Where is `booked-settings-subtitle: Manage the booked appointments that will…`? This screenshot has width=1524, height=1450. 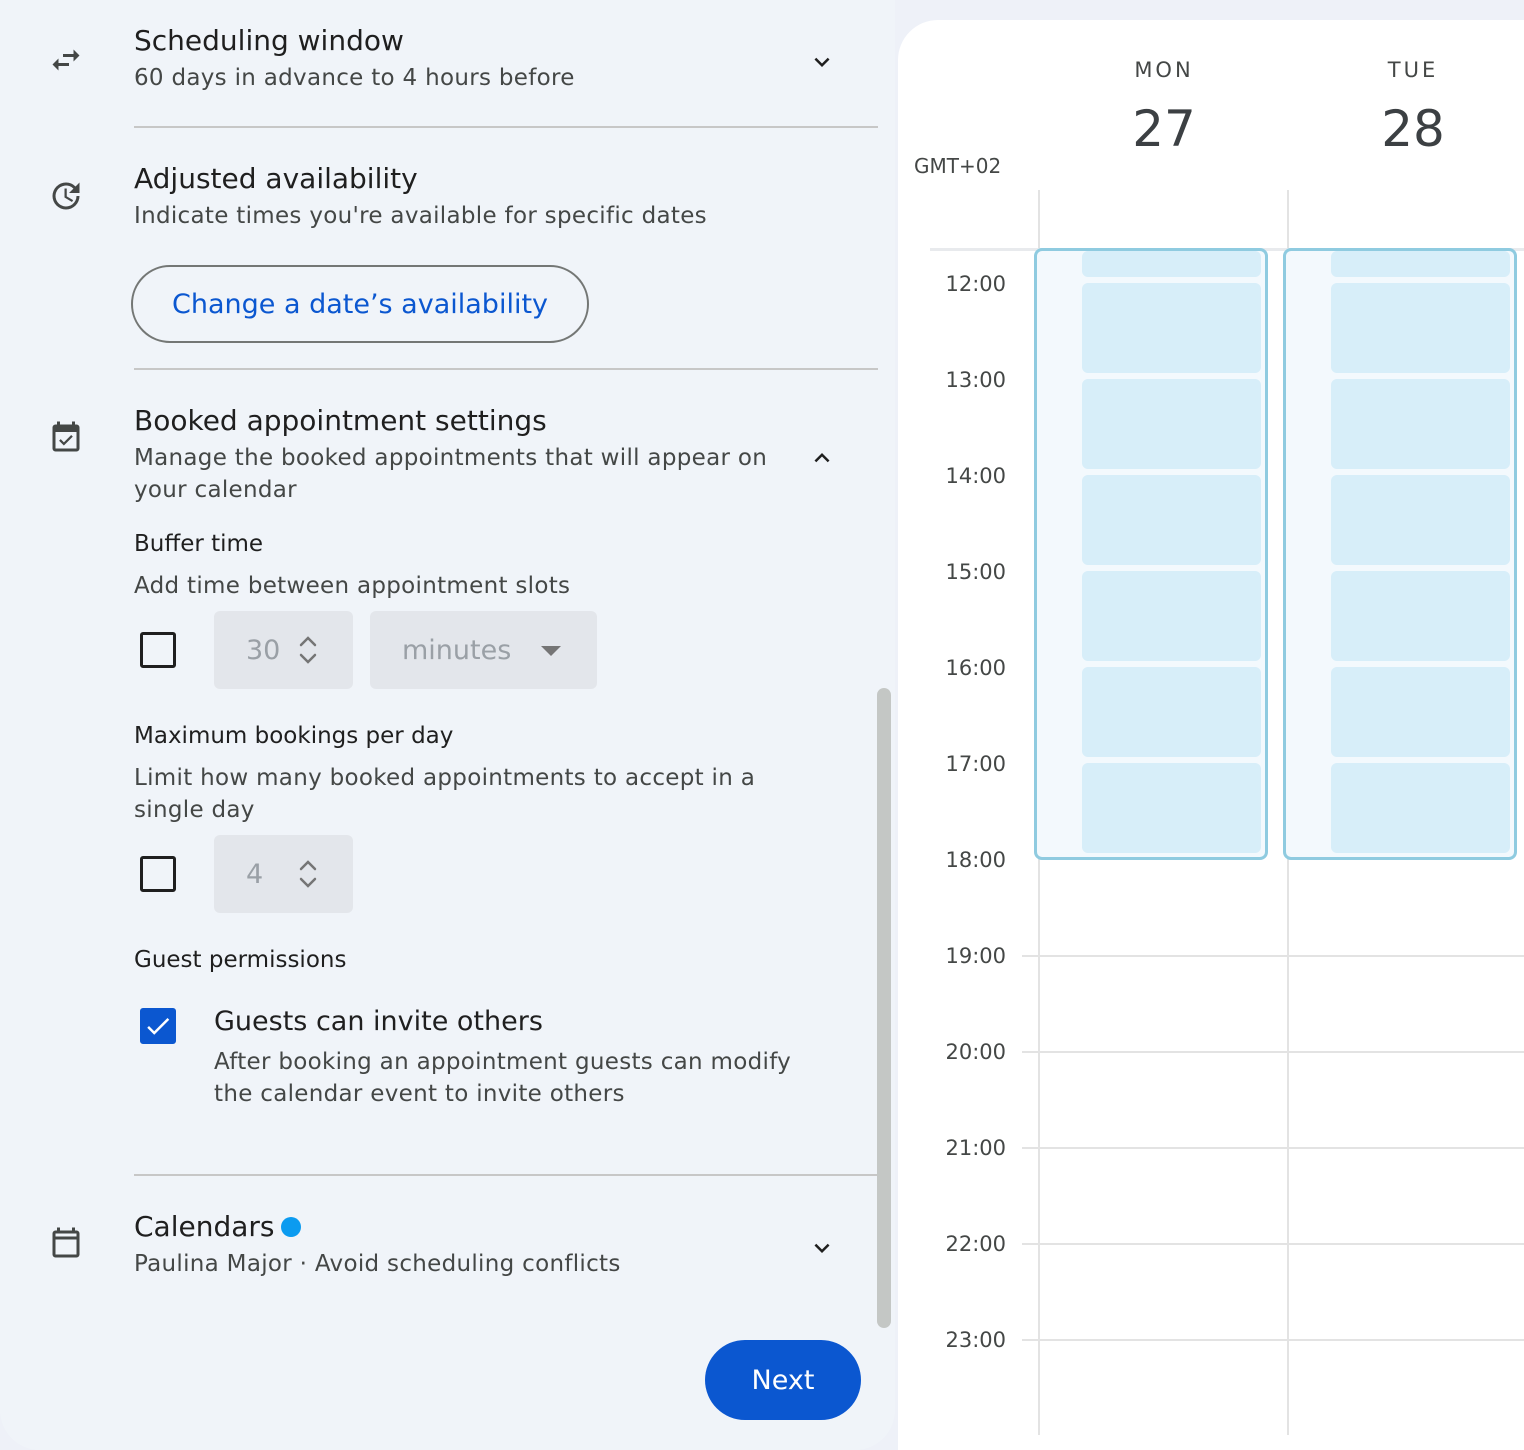
booked-settings-subtitle: Manage the booked appointments that will… is located at coordinates (451, 474).